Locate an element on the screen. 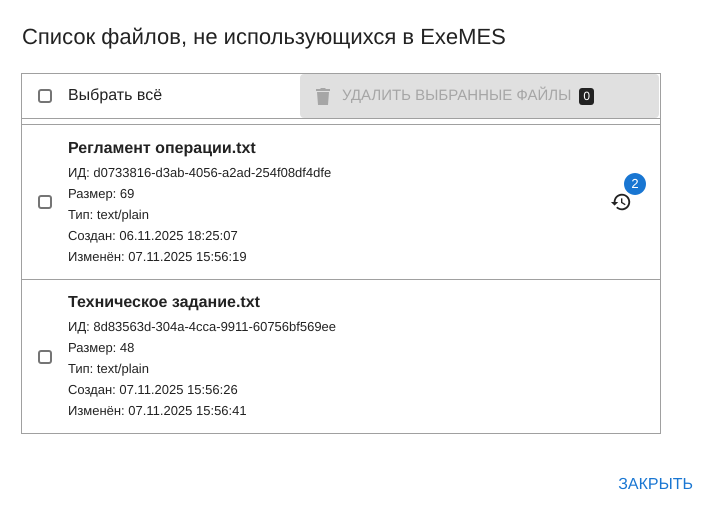  count-badge: 0 is located at coordinates (586, 96).